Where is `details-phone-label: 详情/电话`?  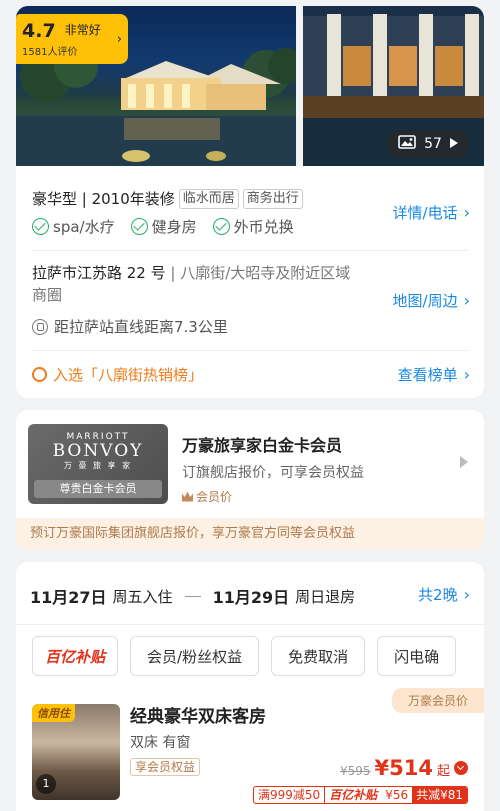 details-phone-label: 详情/电话 is located at coordinates (425, 213).